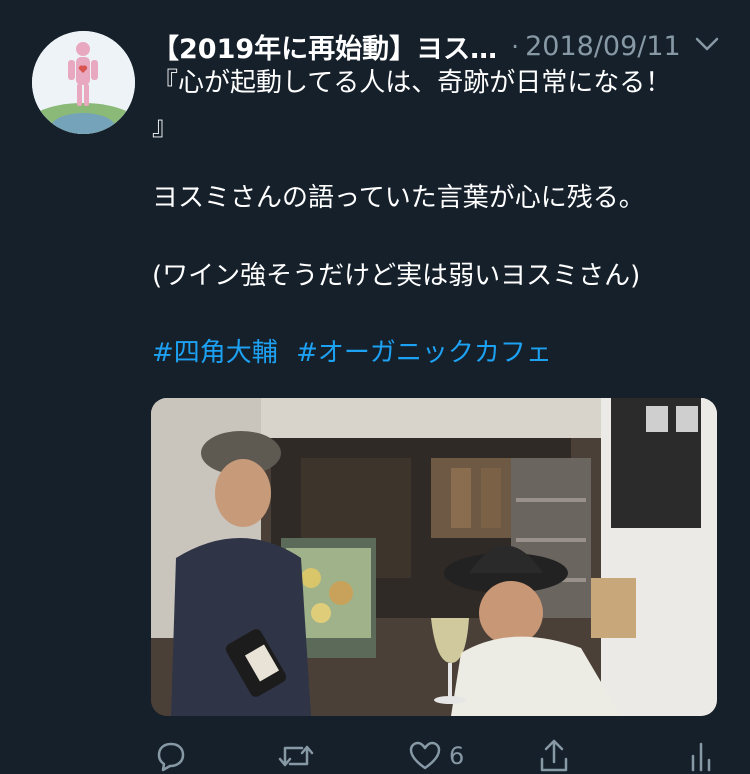  I want to click on share-icon, so click(554, 755).